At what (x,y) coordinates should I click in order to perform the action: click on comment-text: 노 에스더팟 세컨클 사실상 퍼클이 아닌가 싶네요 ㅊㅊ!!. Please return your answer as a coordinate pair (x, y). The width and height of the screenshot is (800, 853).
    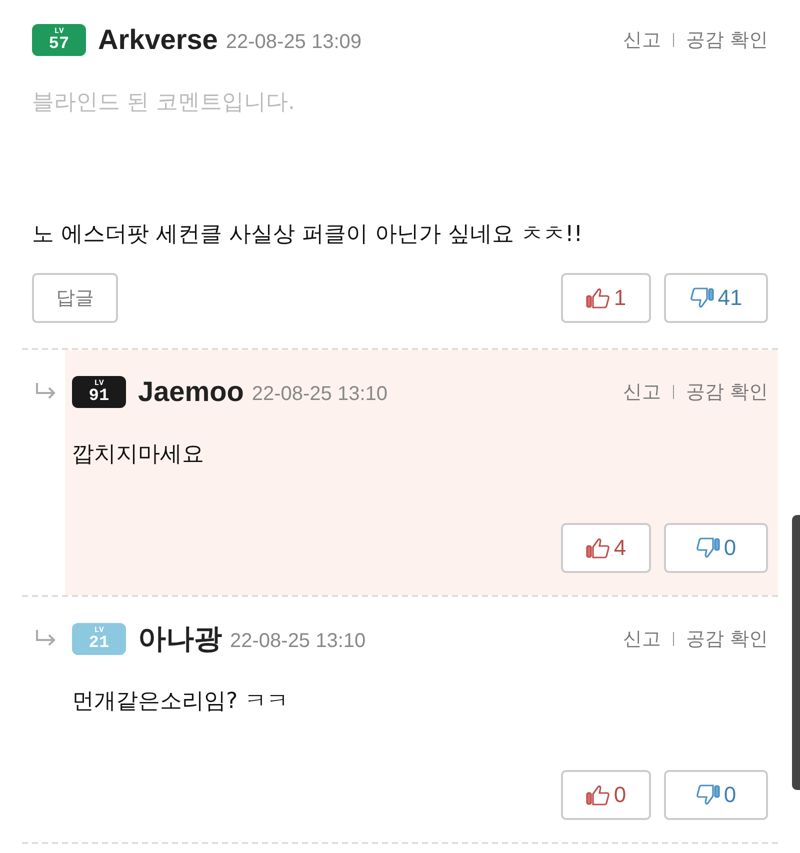
    Looking at the image, I should click on (308, 235).